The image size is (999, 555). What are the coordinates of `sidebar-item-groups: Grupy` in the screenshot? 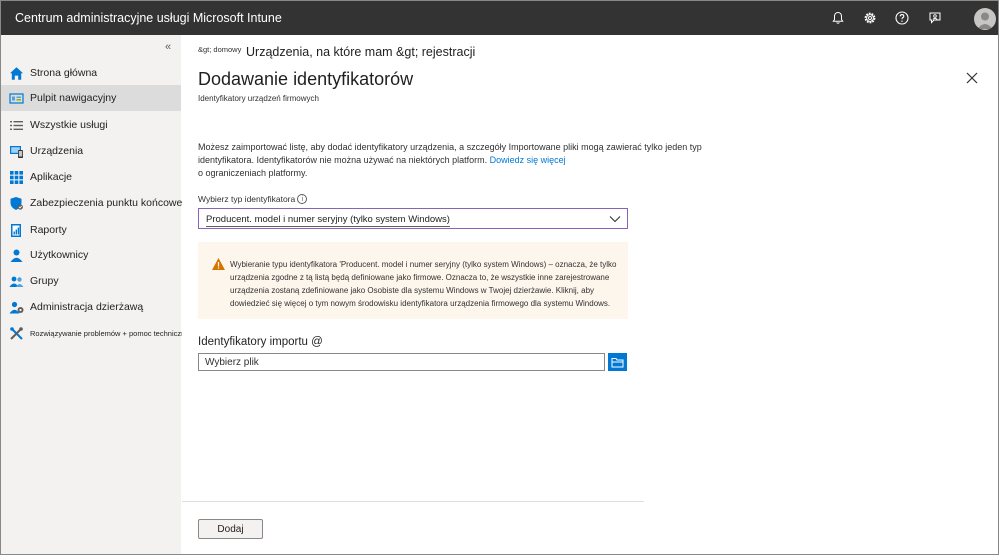 It's located at (91, 281).